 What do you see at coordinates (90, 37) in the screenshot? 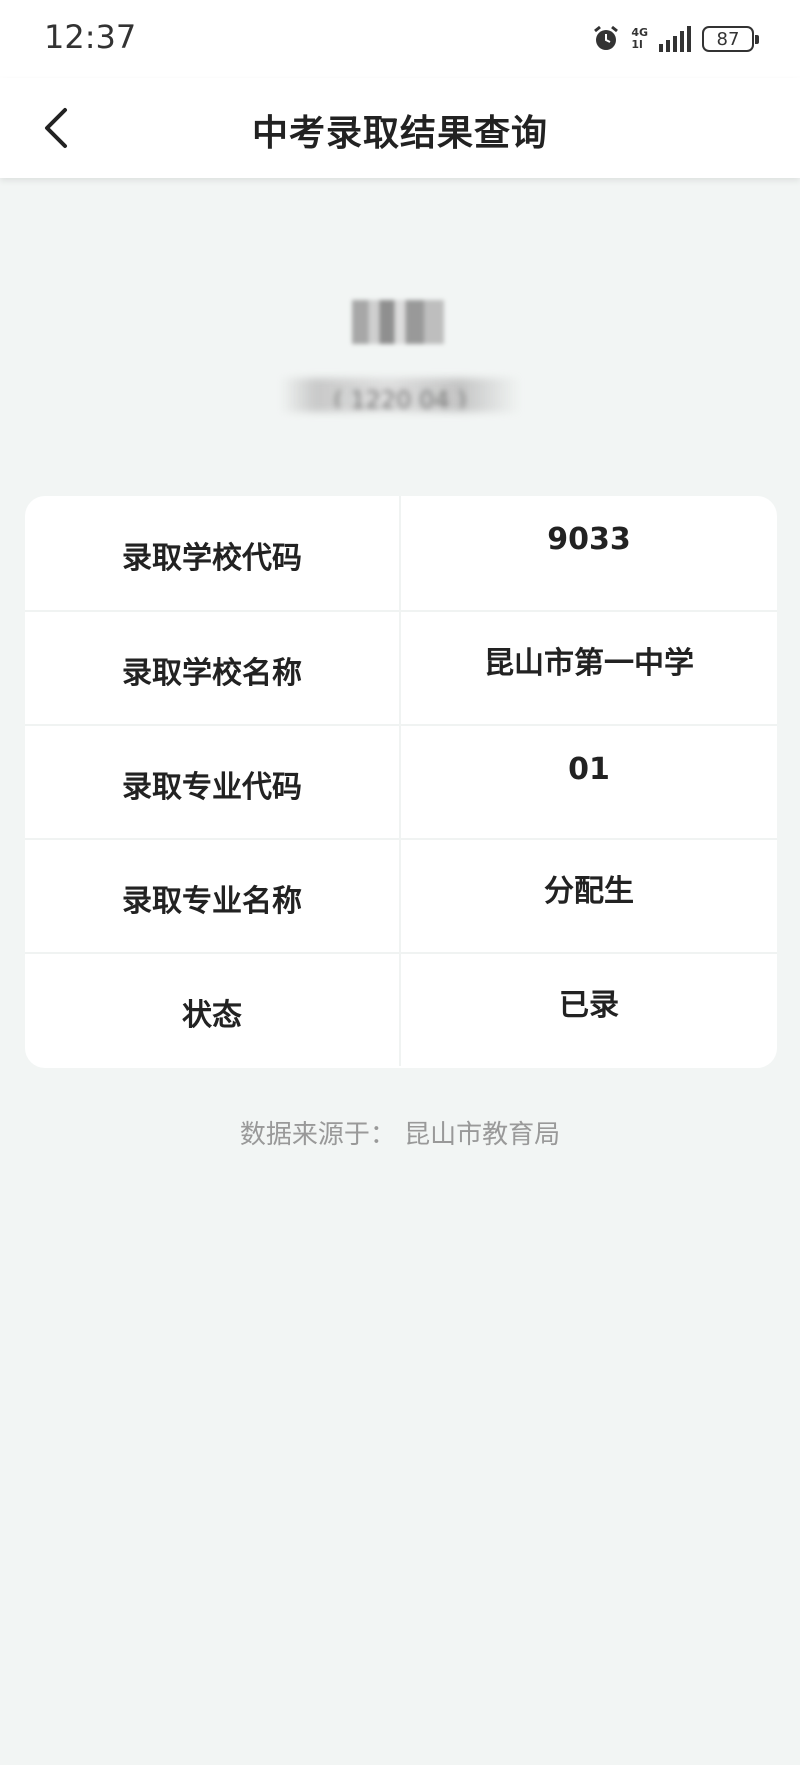
I see `status-time: 12:37` at bounding box center [90, 37].